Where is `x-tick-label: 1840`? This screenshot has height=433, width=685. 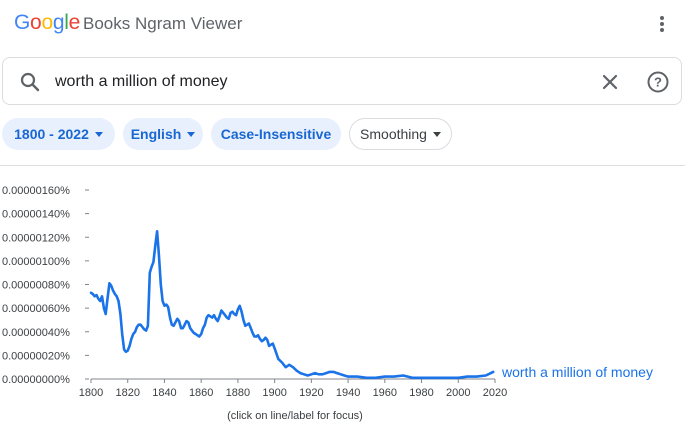 x-tick-label: 1840 is located at coordinates (164, 393).